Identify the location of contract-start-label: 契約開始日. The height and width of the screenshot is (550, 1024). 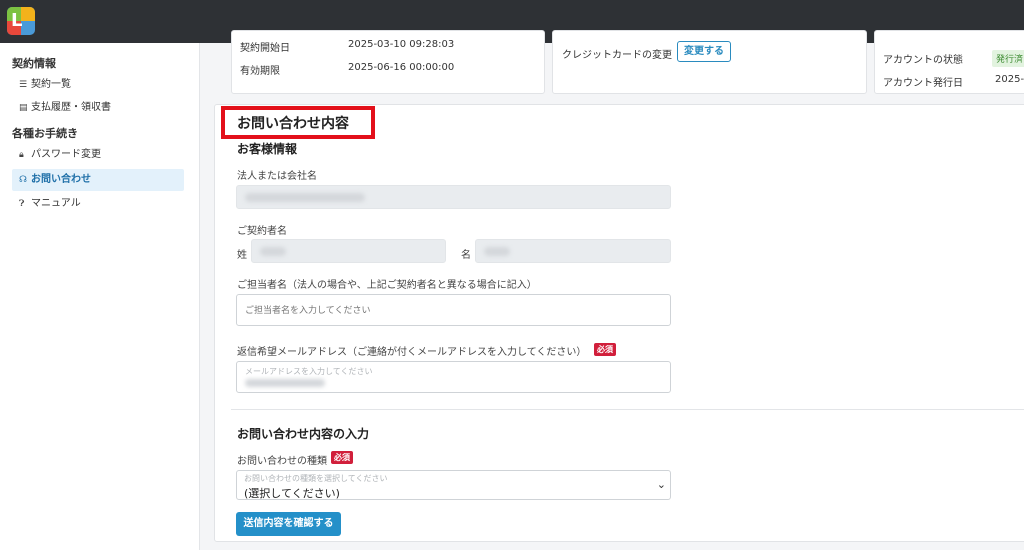
(265, 48).